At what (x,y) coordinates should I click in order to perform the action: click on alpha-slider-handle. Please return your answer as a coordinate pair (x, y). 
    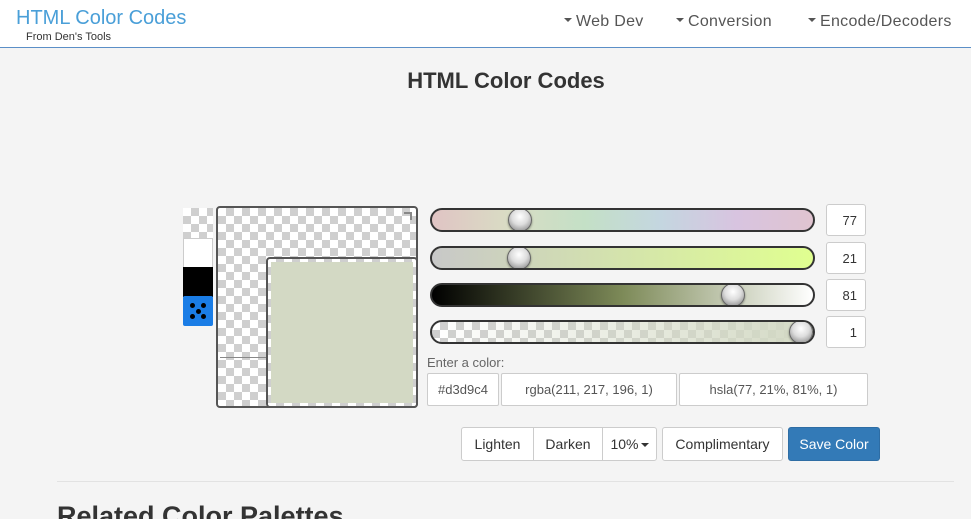
    Looking at the image, I should click on (801, 332).